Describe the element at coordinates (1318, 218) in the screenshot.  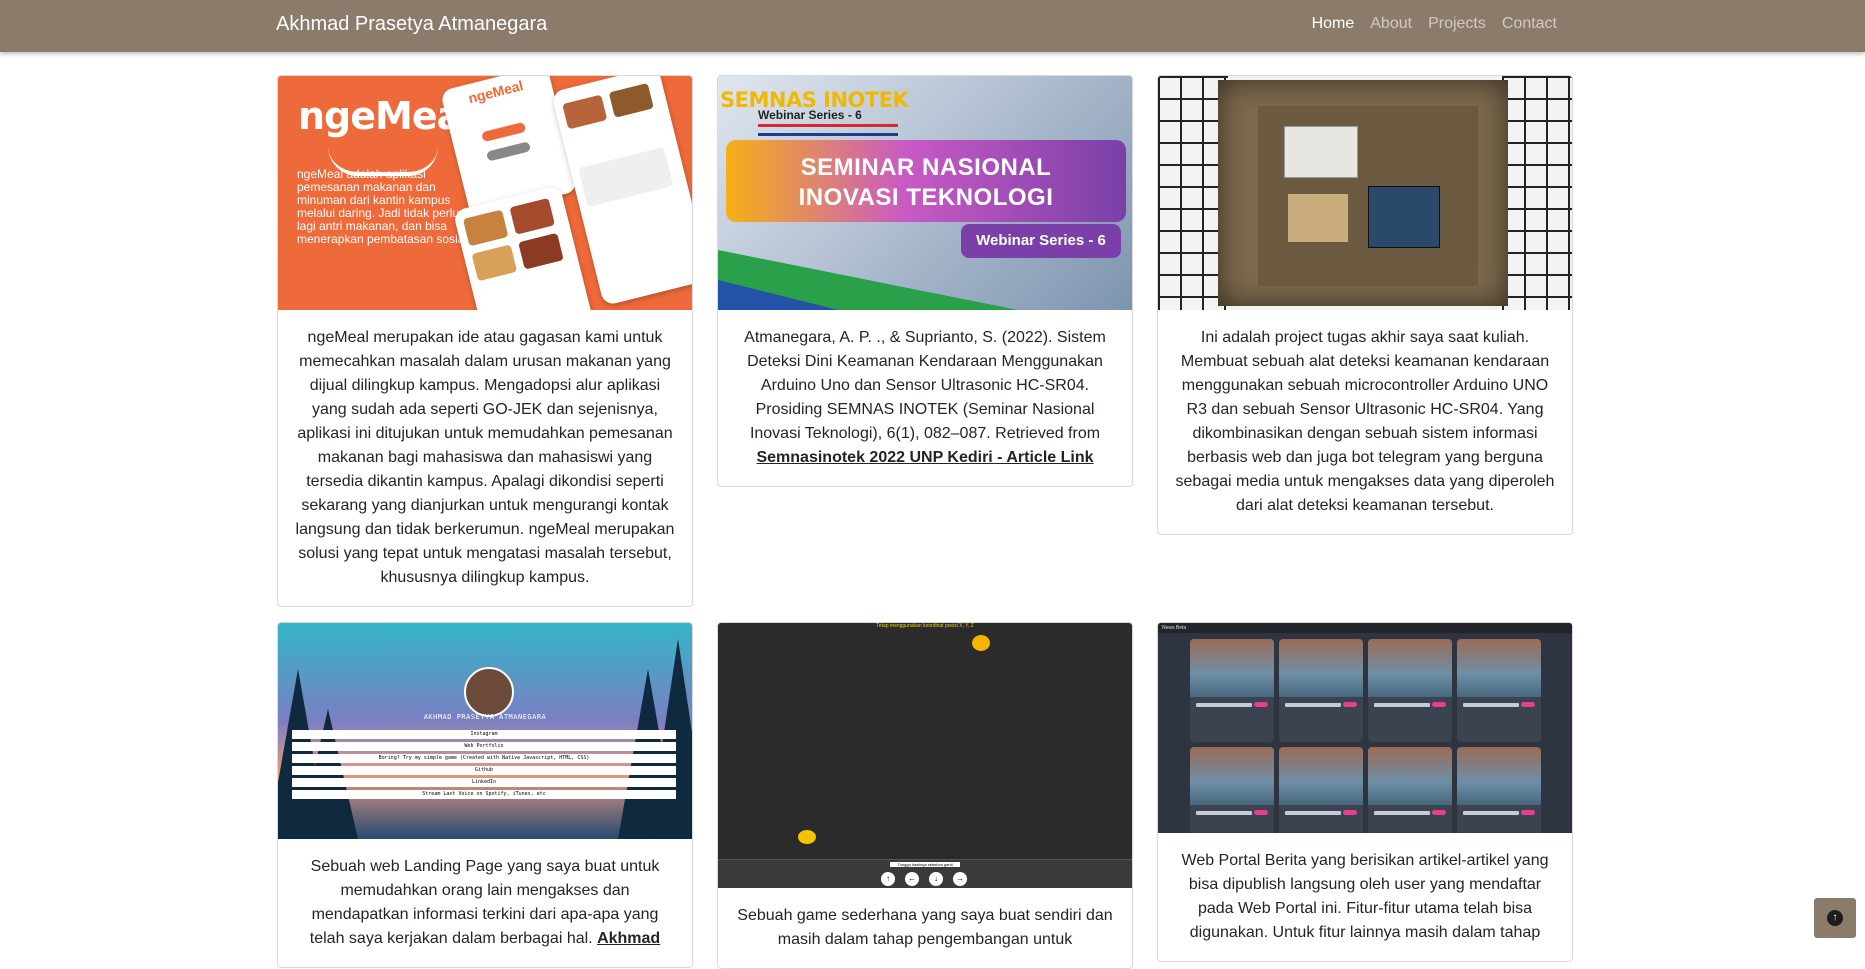
I see `cardboard-piece` at that location.